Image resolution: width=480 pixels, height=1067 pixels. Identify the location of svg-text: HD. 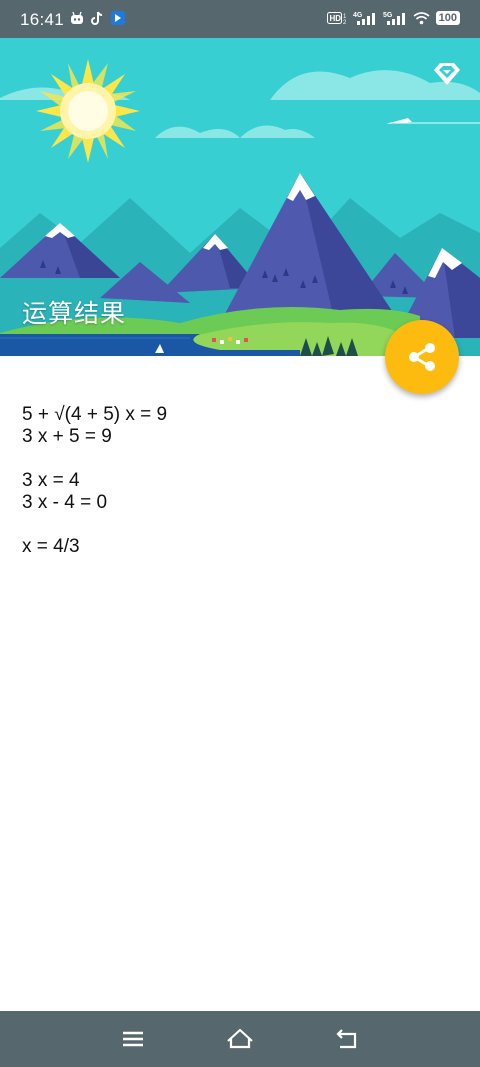
(335, 18).